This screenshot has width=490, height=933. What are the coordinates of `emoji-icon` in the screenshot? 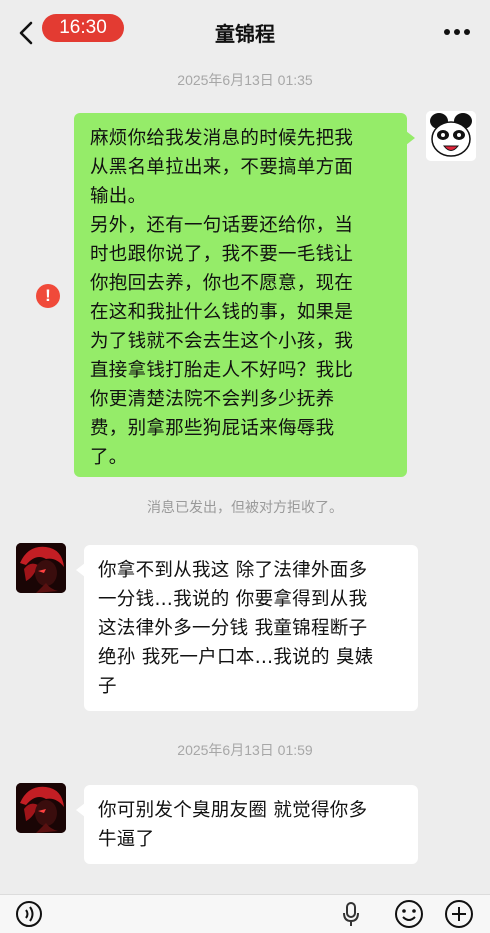 It's located at (409, 914).